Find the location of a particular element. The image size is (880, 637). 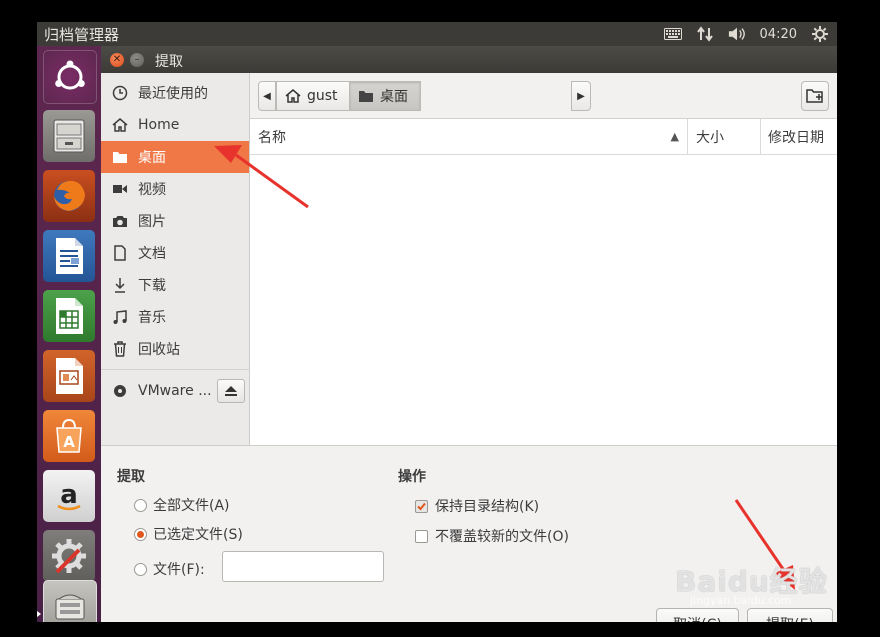

close-button: ✕ is located at coordinates (117, 60).